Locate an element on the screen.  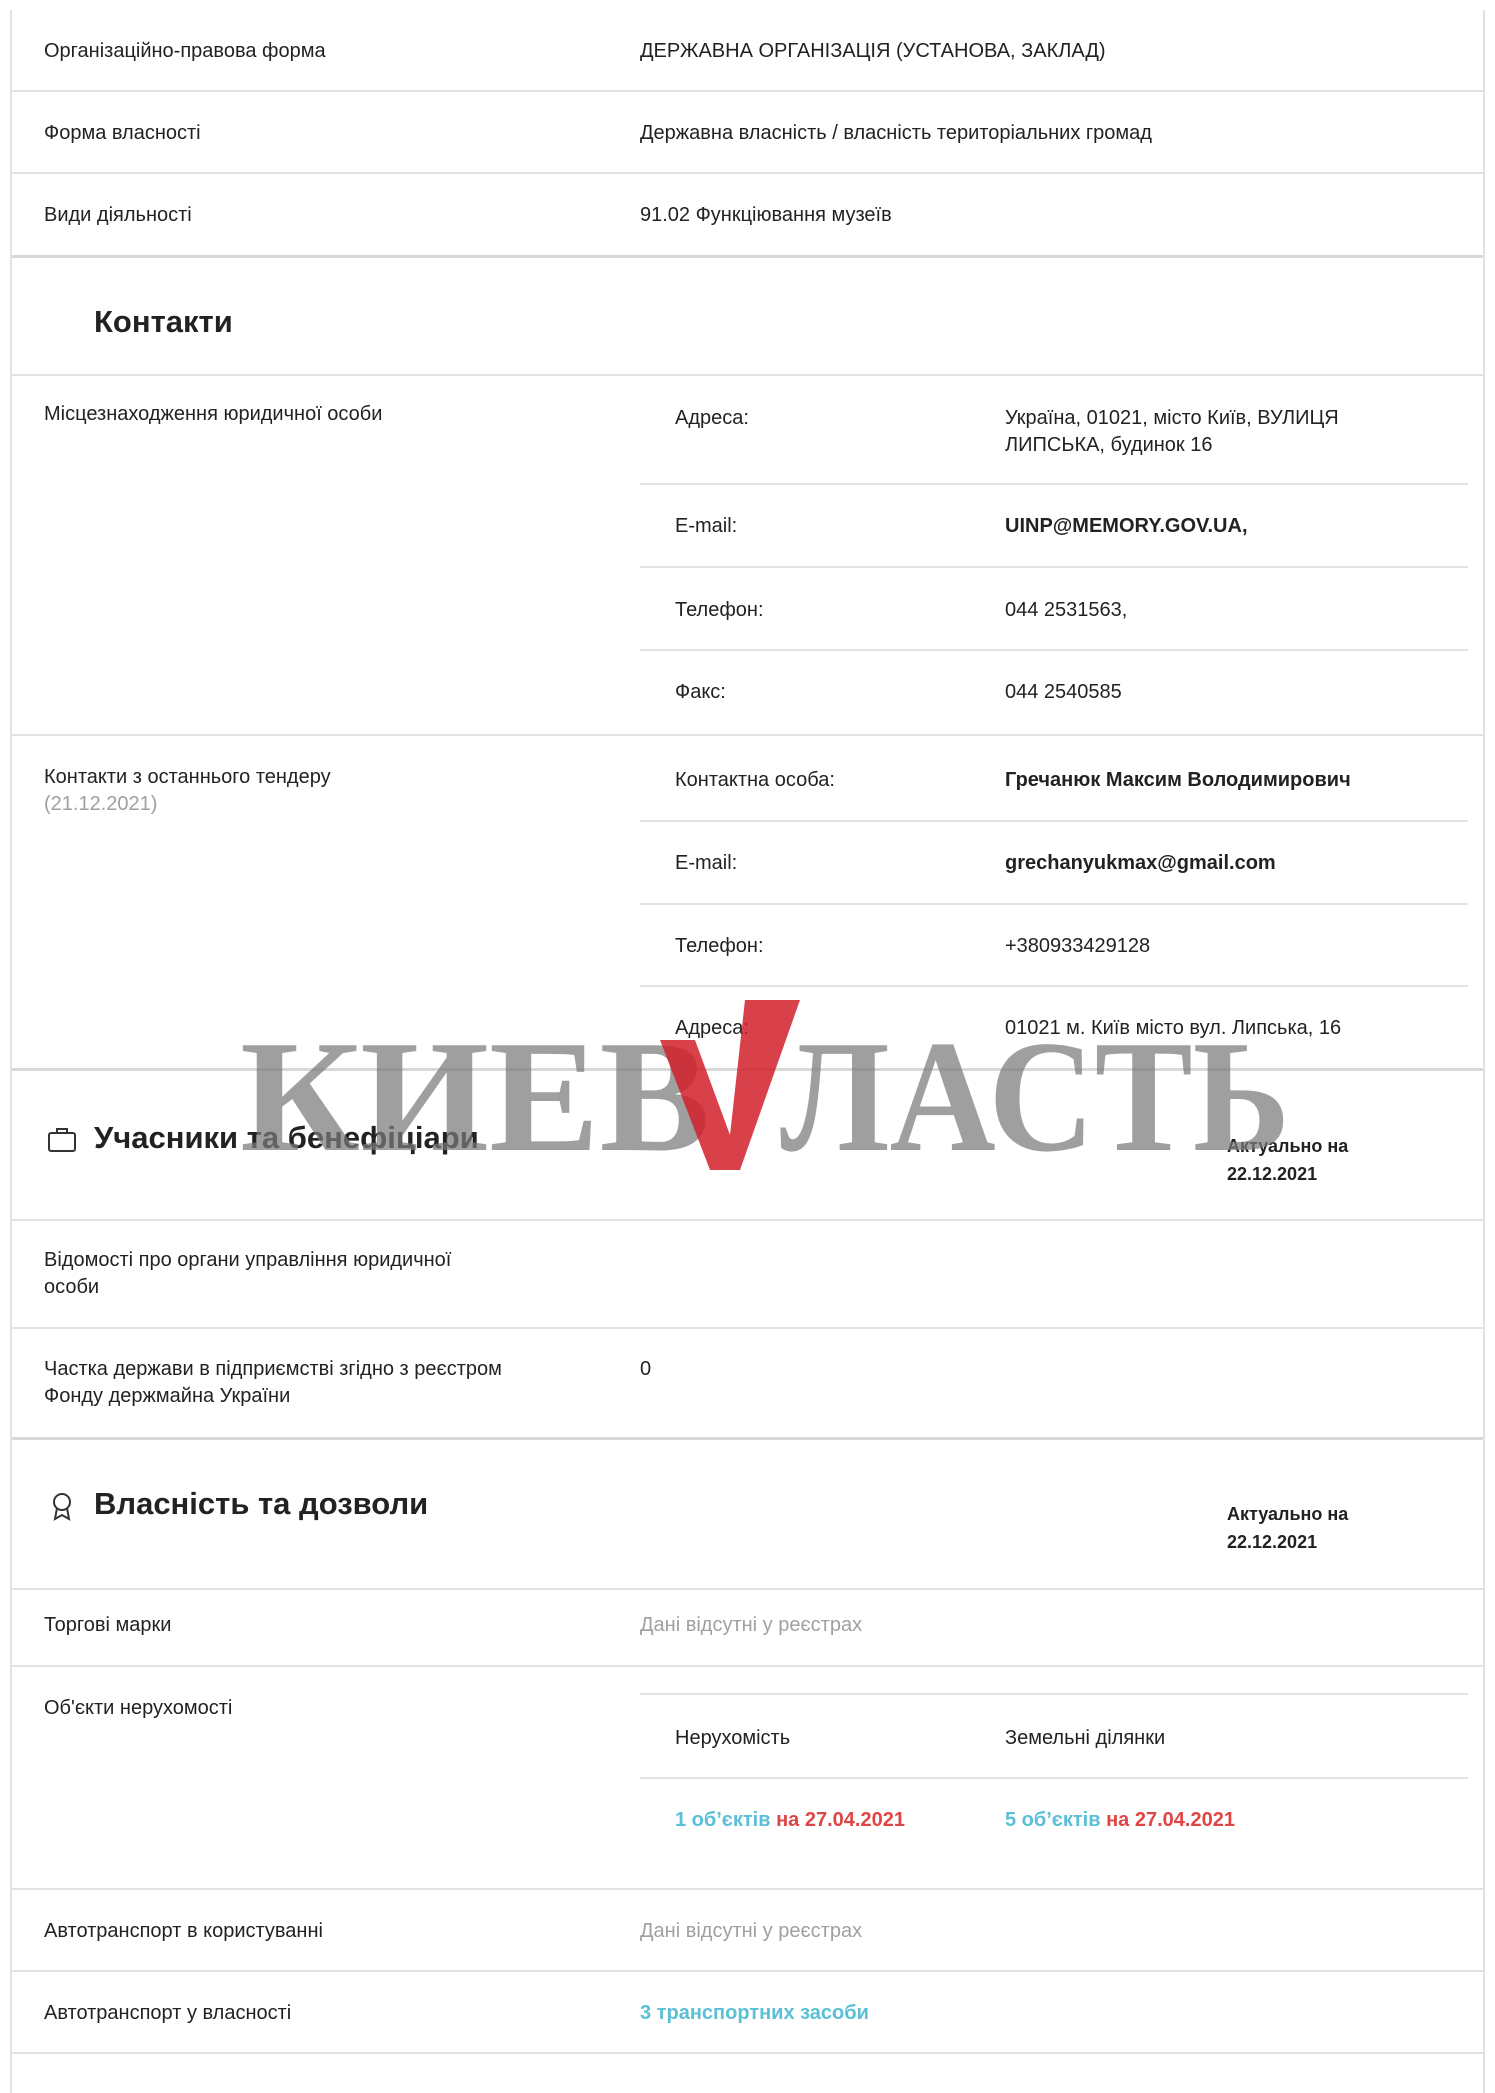
email-divider is located at coordinates (1054, 567).